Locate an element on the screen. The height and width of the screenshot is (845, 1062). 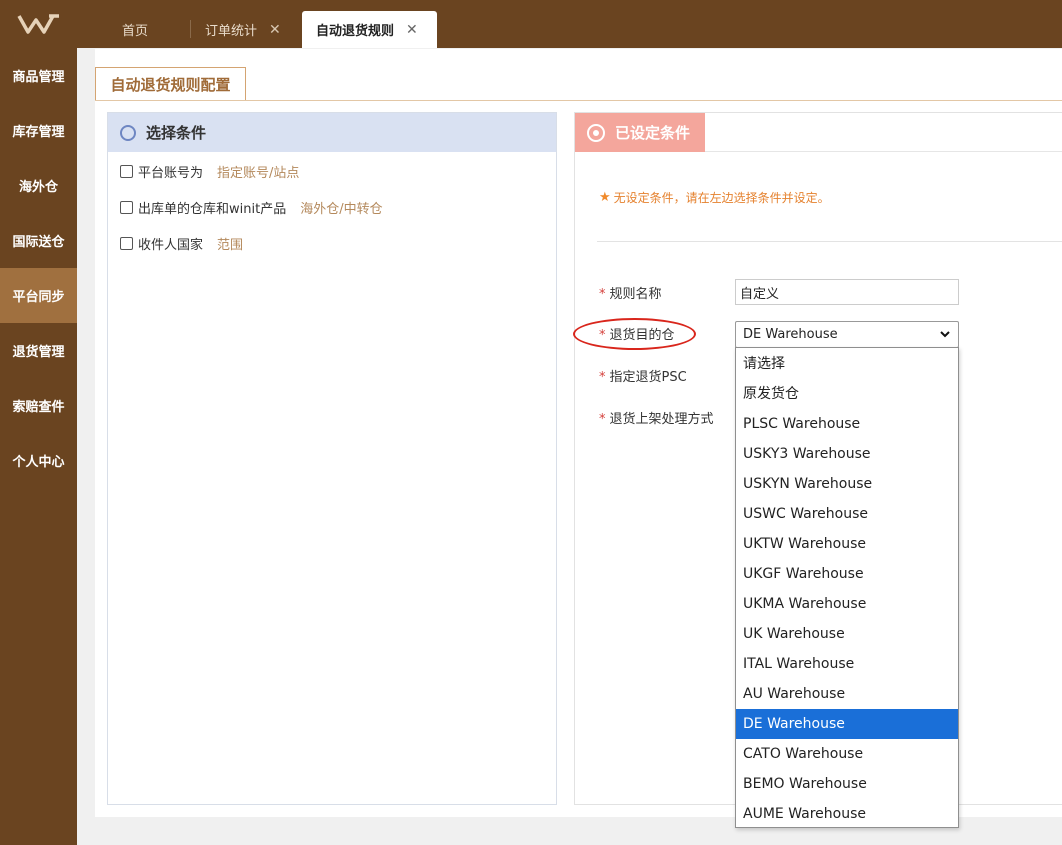
tab-label: 订单统计 is located at coordinates (231, 31).